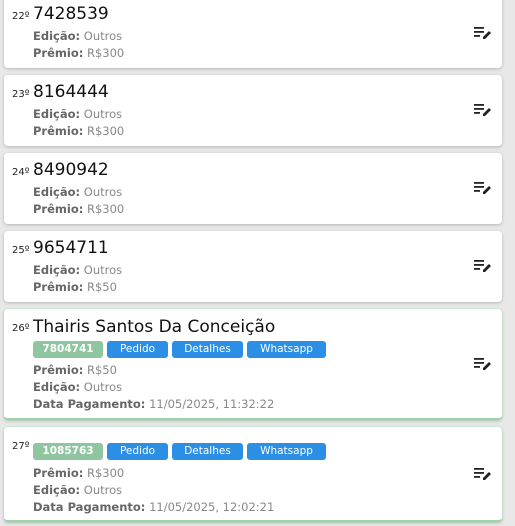 The width and height of the screenshot is (515, 526). Describe the element at coordinates (253, 110) in the screenshot. I see `list-item: 23º 8164444 Edição: Outros Prêmio: R$300` at that location.